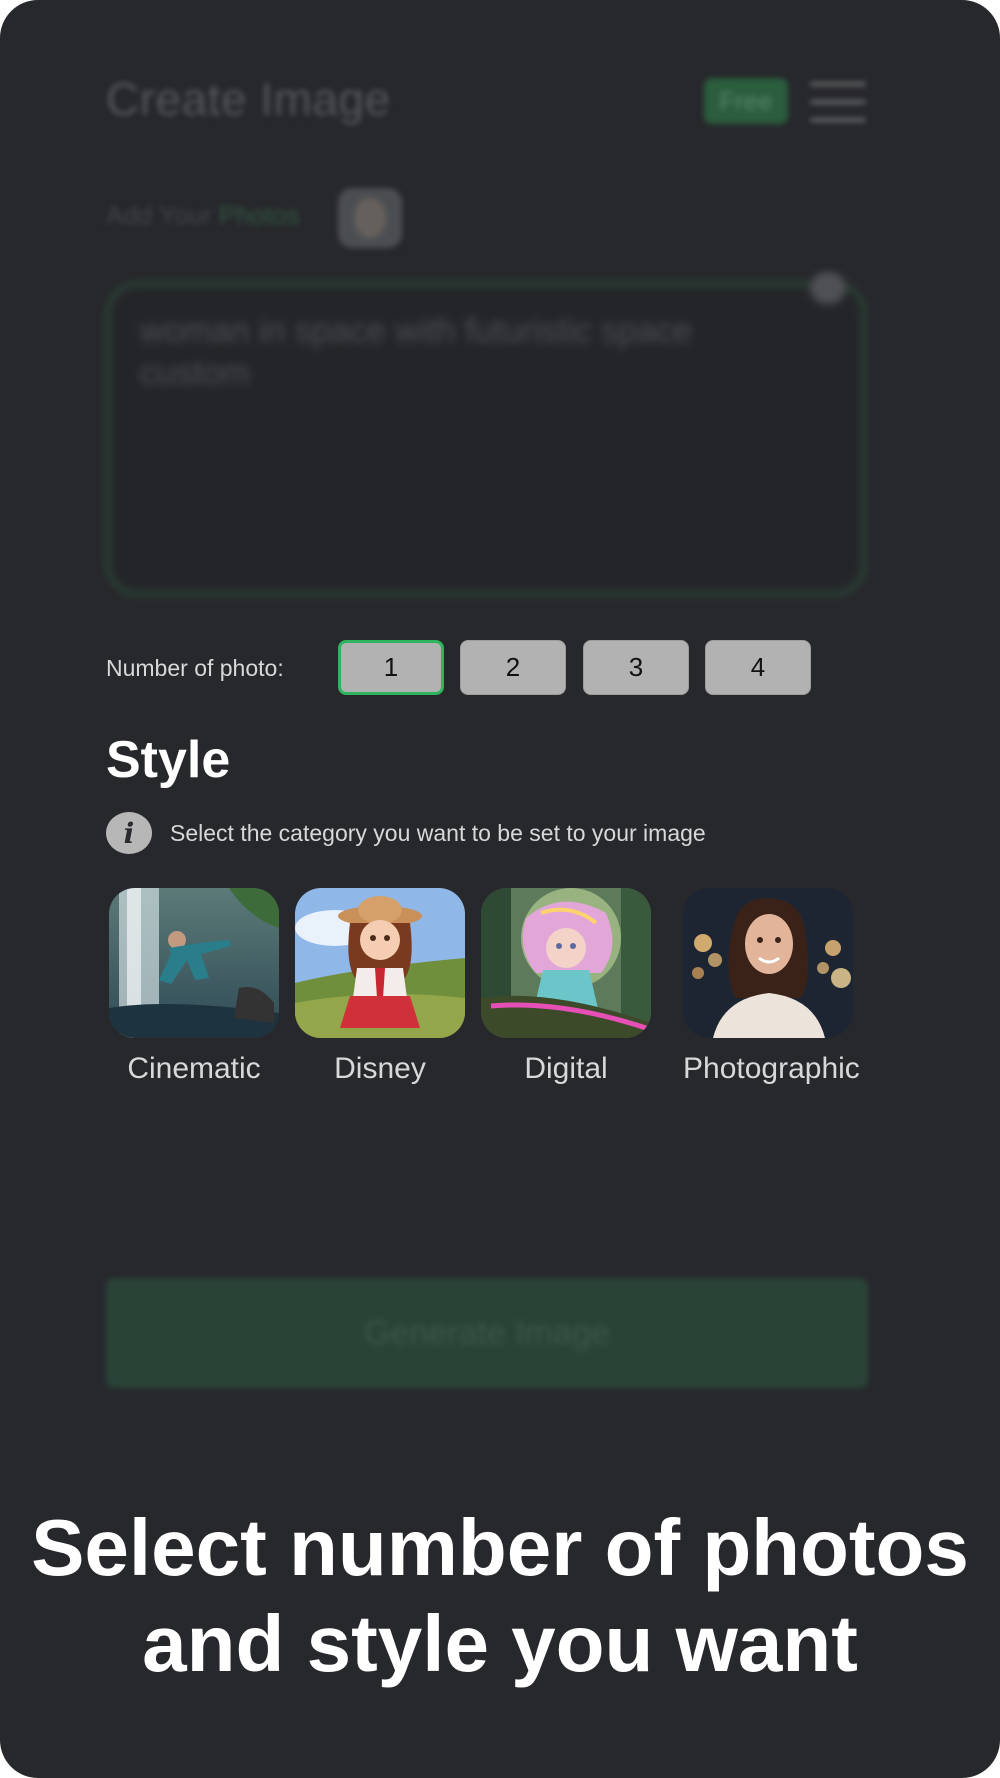  I want to click on style-option-label: Cinematic, so click(194, 1068).